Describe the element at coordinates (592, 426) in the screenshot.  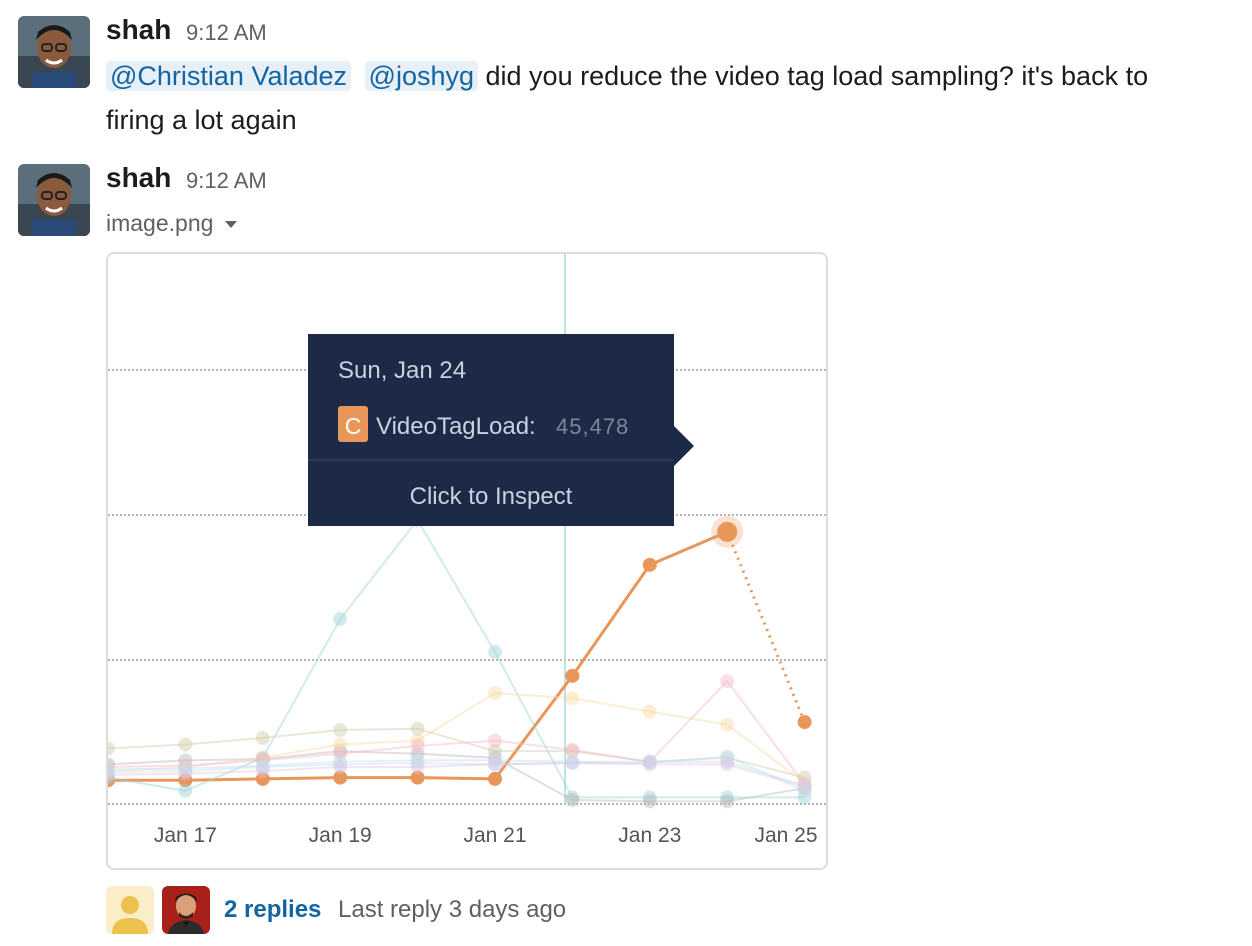
I see `tooltip-value-blurred: 45,478` at that location.